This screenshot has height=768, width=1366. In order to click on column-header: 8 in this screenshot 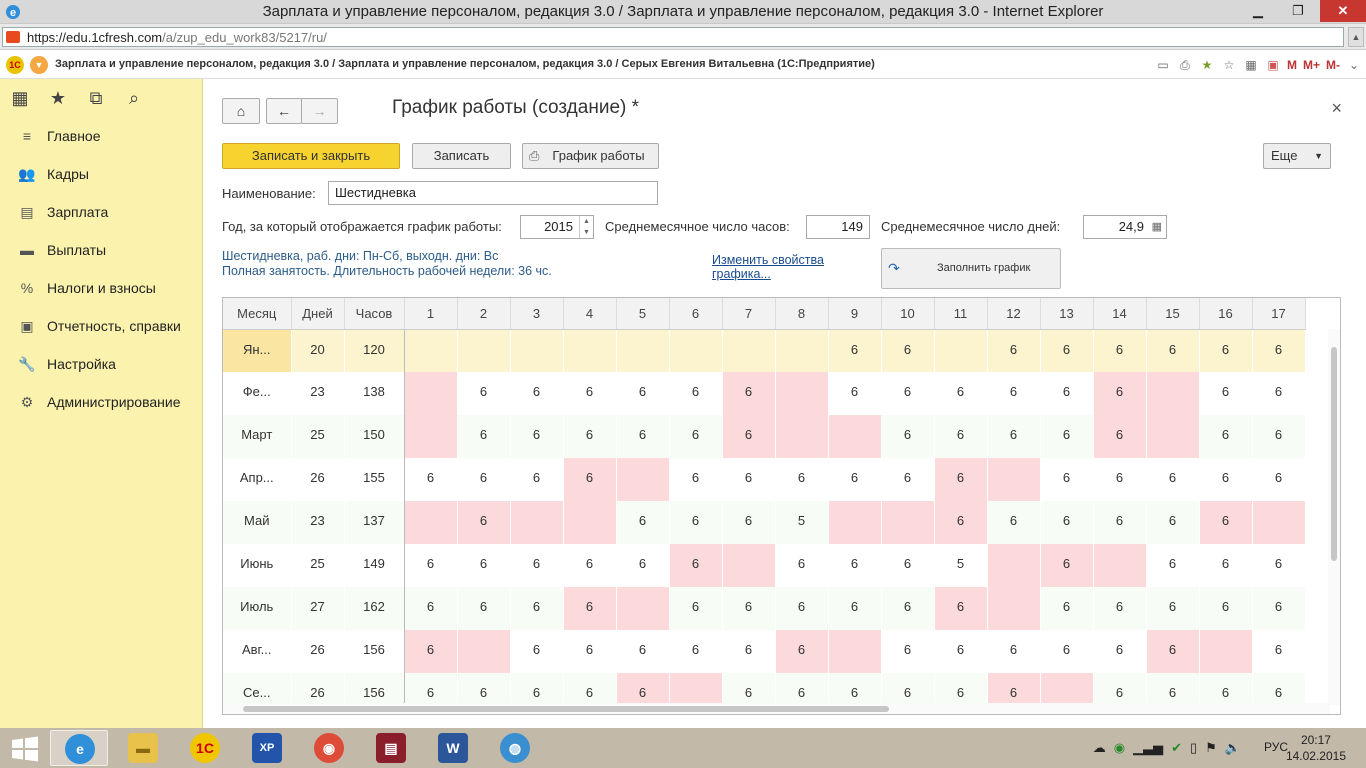, I will do `click(802, 314)`.